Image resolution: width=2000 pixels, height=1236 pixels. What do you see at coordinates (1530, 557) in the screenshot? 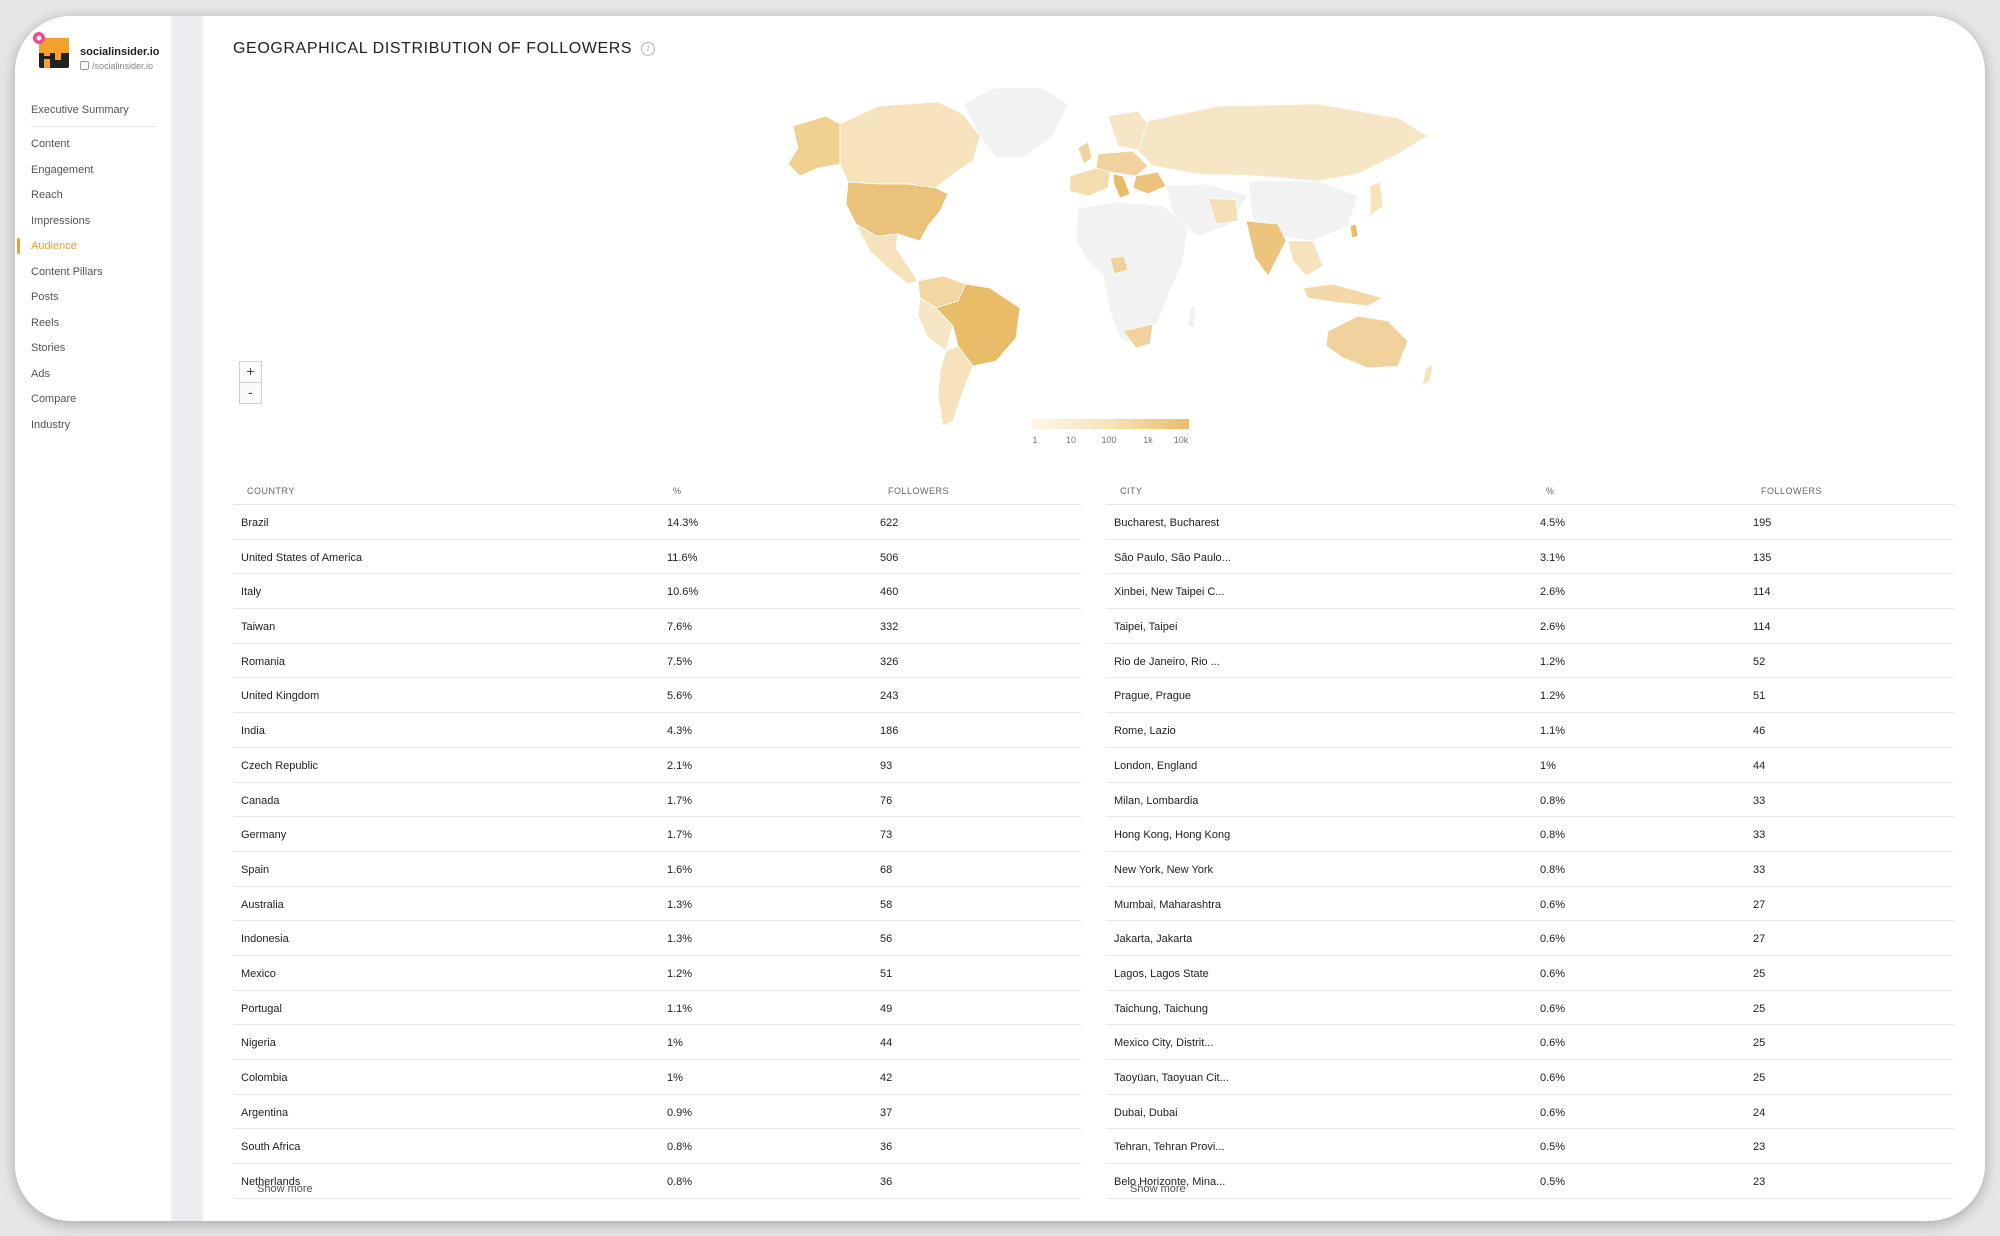
I see `table-row: São Paulo, São Paulo... 3.1% 135` at bounding box center [1530, 557].